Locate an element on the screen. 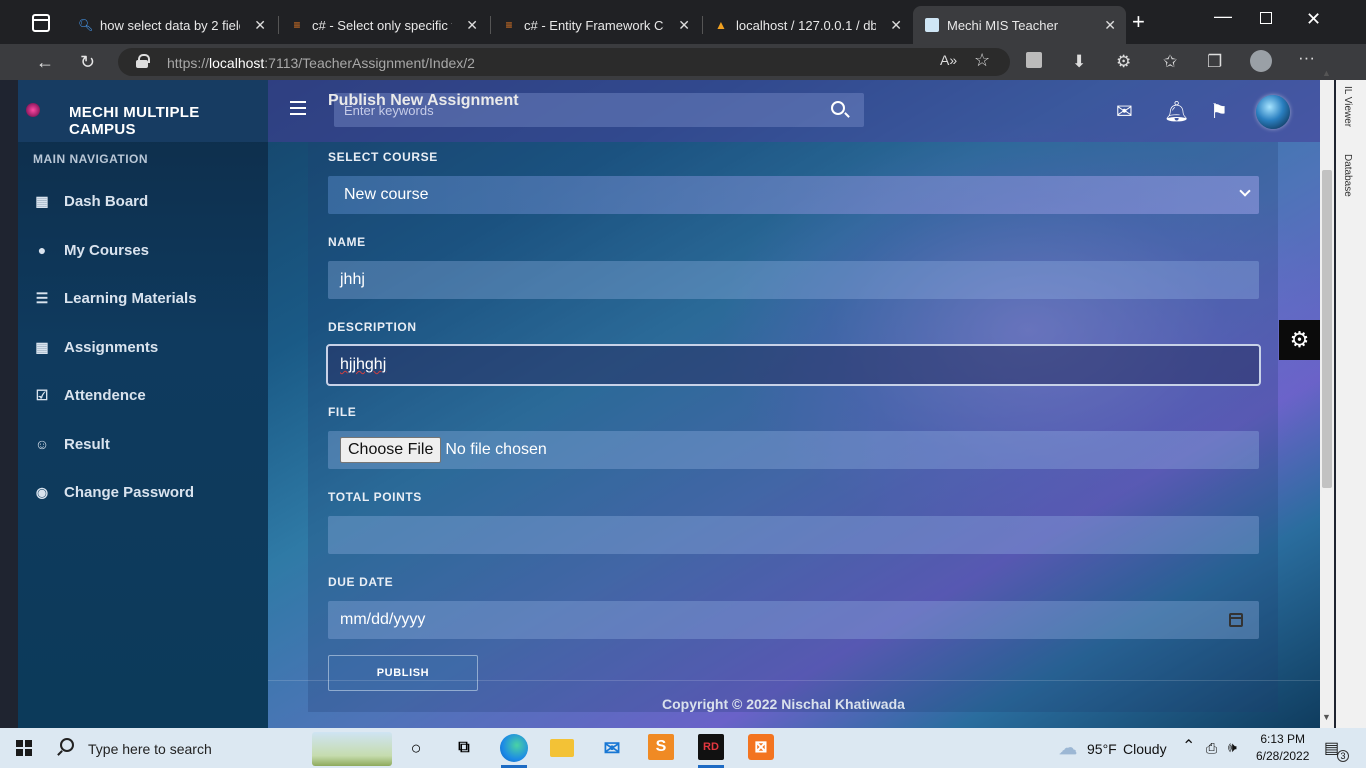 The image size is (1366, 768). copyright-text: Copyright © 2022 Nischal Khatiwada is located at coordinates (783, 704).